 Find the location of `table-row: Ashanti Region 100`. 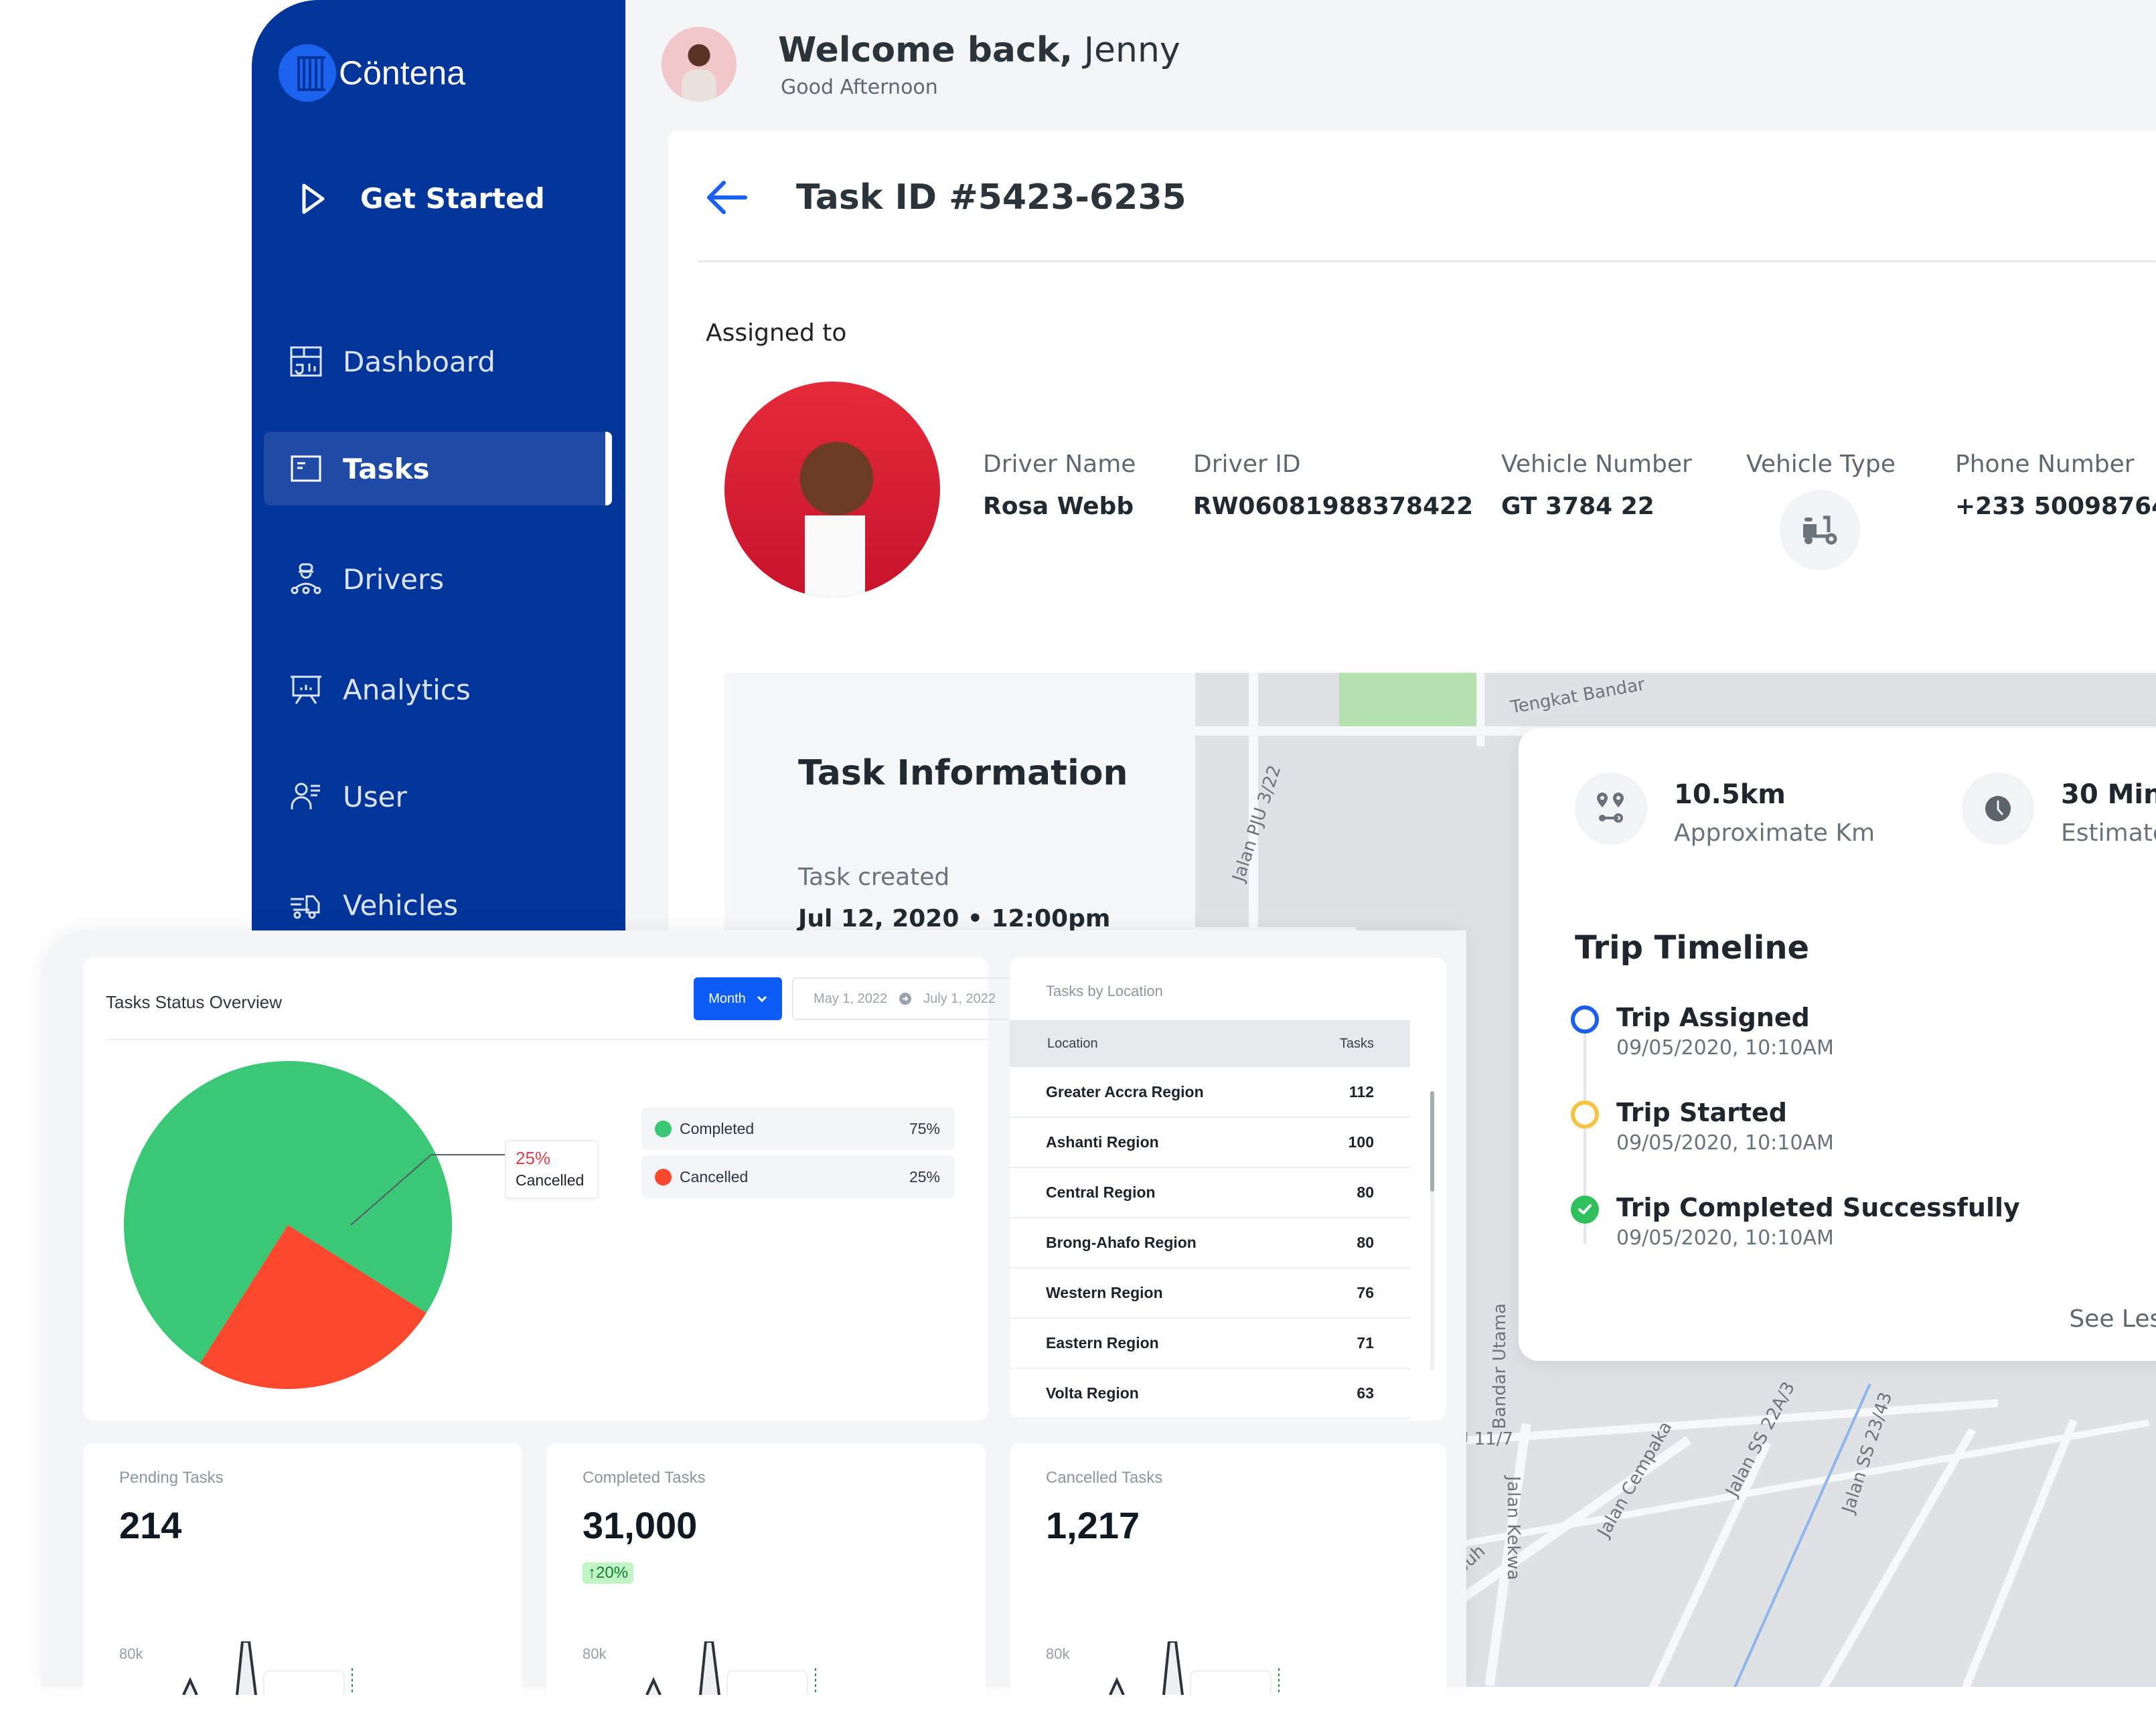

table-row: Ashanti Region 100 is located at coordinates (1210, 1142).